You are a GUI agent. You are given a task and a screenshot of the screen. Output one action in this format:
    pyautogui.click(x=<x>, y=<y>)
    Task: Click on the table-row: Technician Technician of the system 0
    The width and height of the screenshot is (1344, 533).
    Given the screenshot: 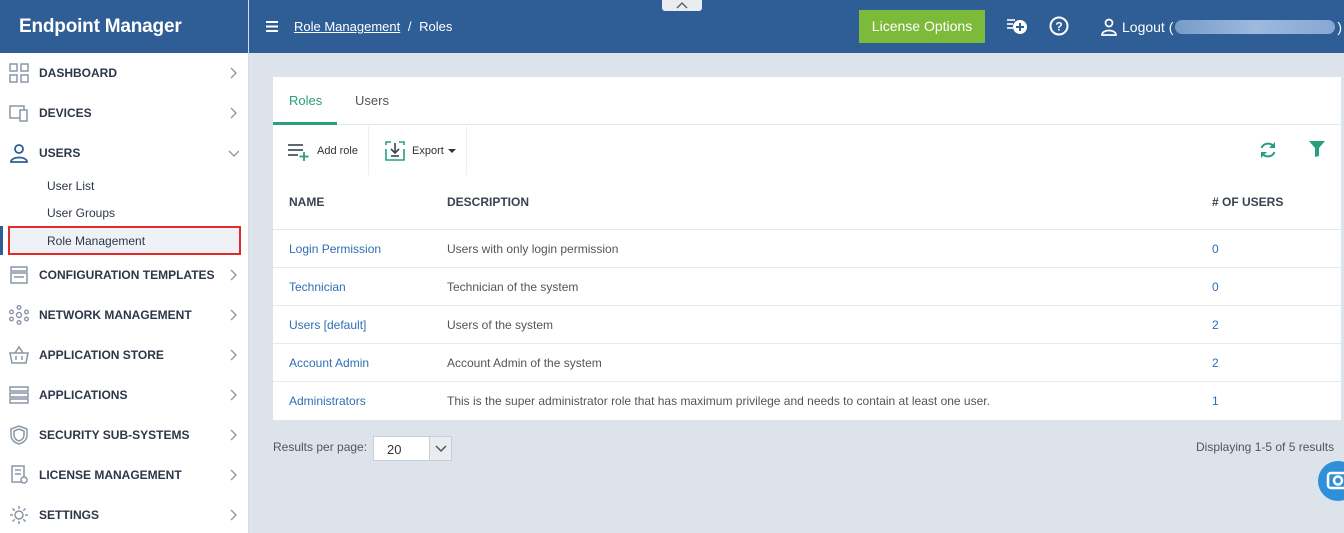 What is the action you would take?
    pyautogui.click(x=807, y=287)
    